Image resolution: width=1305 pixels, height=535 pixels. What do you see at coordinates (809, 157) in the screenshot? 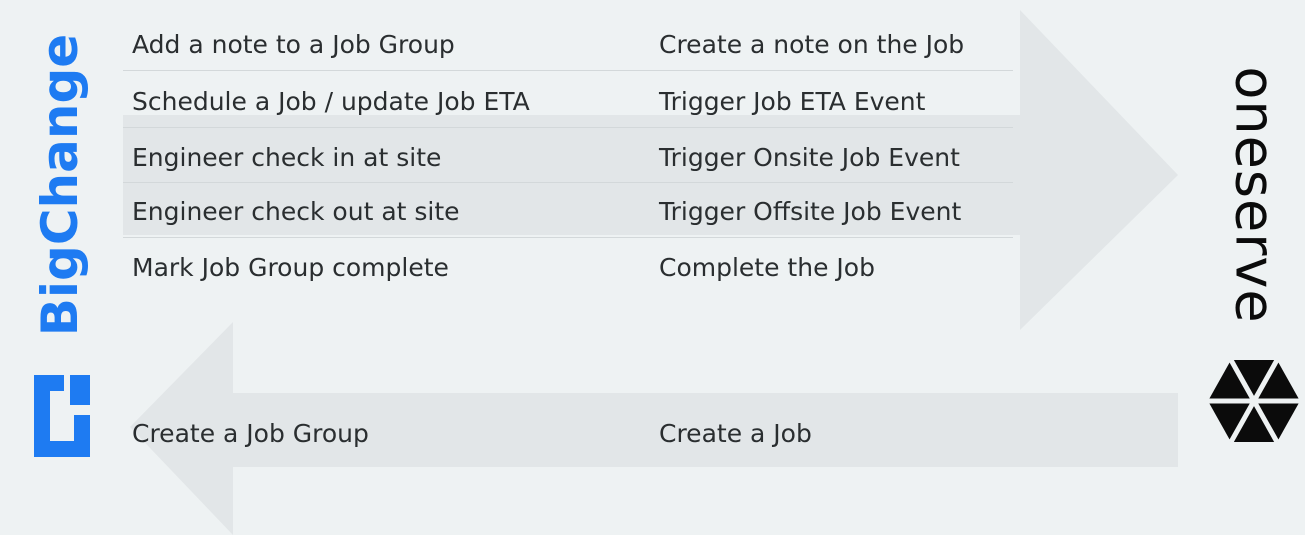
I see `oneserve-action: Trigger Onsite Job Event` at bounding box center [809, 157].